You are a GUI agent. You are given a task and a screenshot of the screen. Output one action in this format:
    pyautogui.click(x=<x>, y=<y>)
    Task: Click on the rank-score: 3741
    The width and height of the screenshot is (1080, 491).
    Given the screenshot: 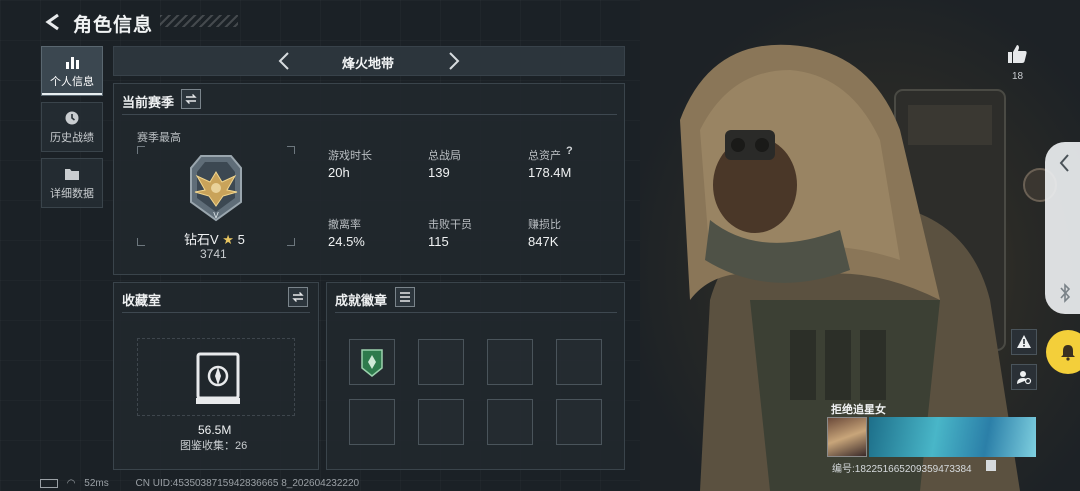 What is the action you would take?
    pyautogui.click(x=213, y=254)
    